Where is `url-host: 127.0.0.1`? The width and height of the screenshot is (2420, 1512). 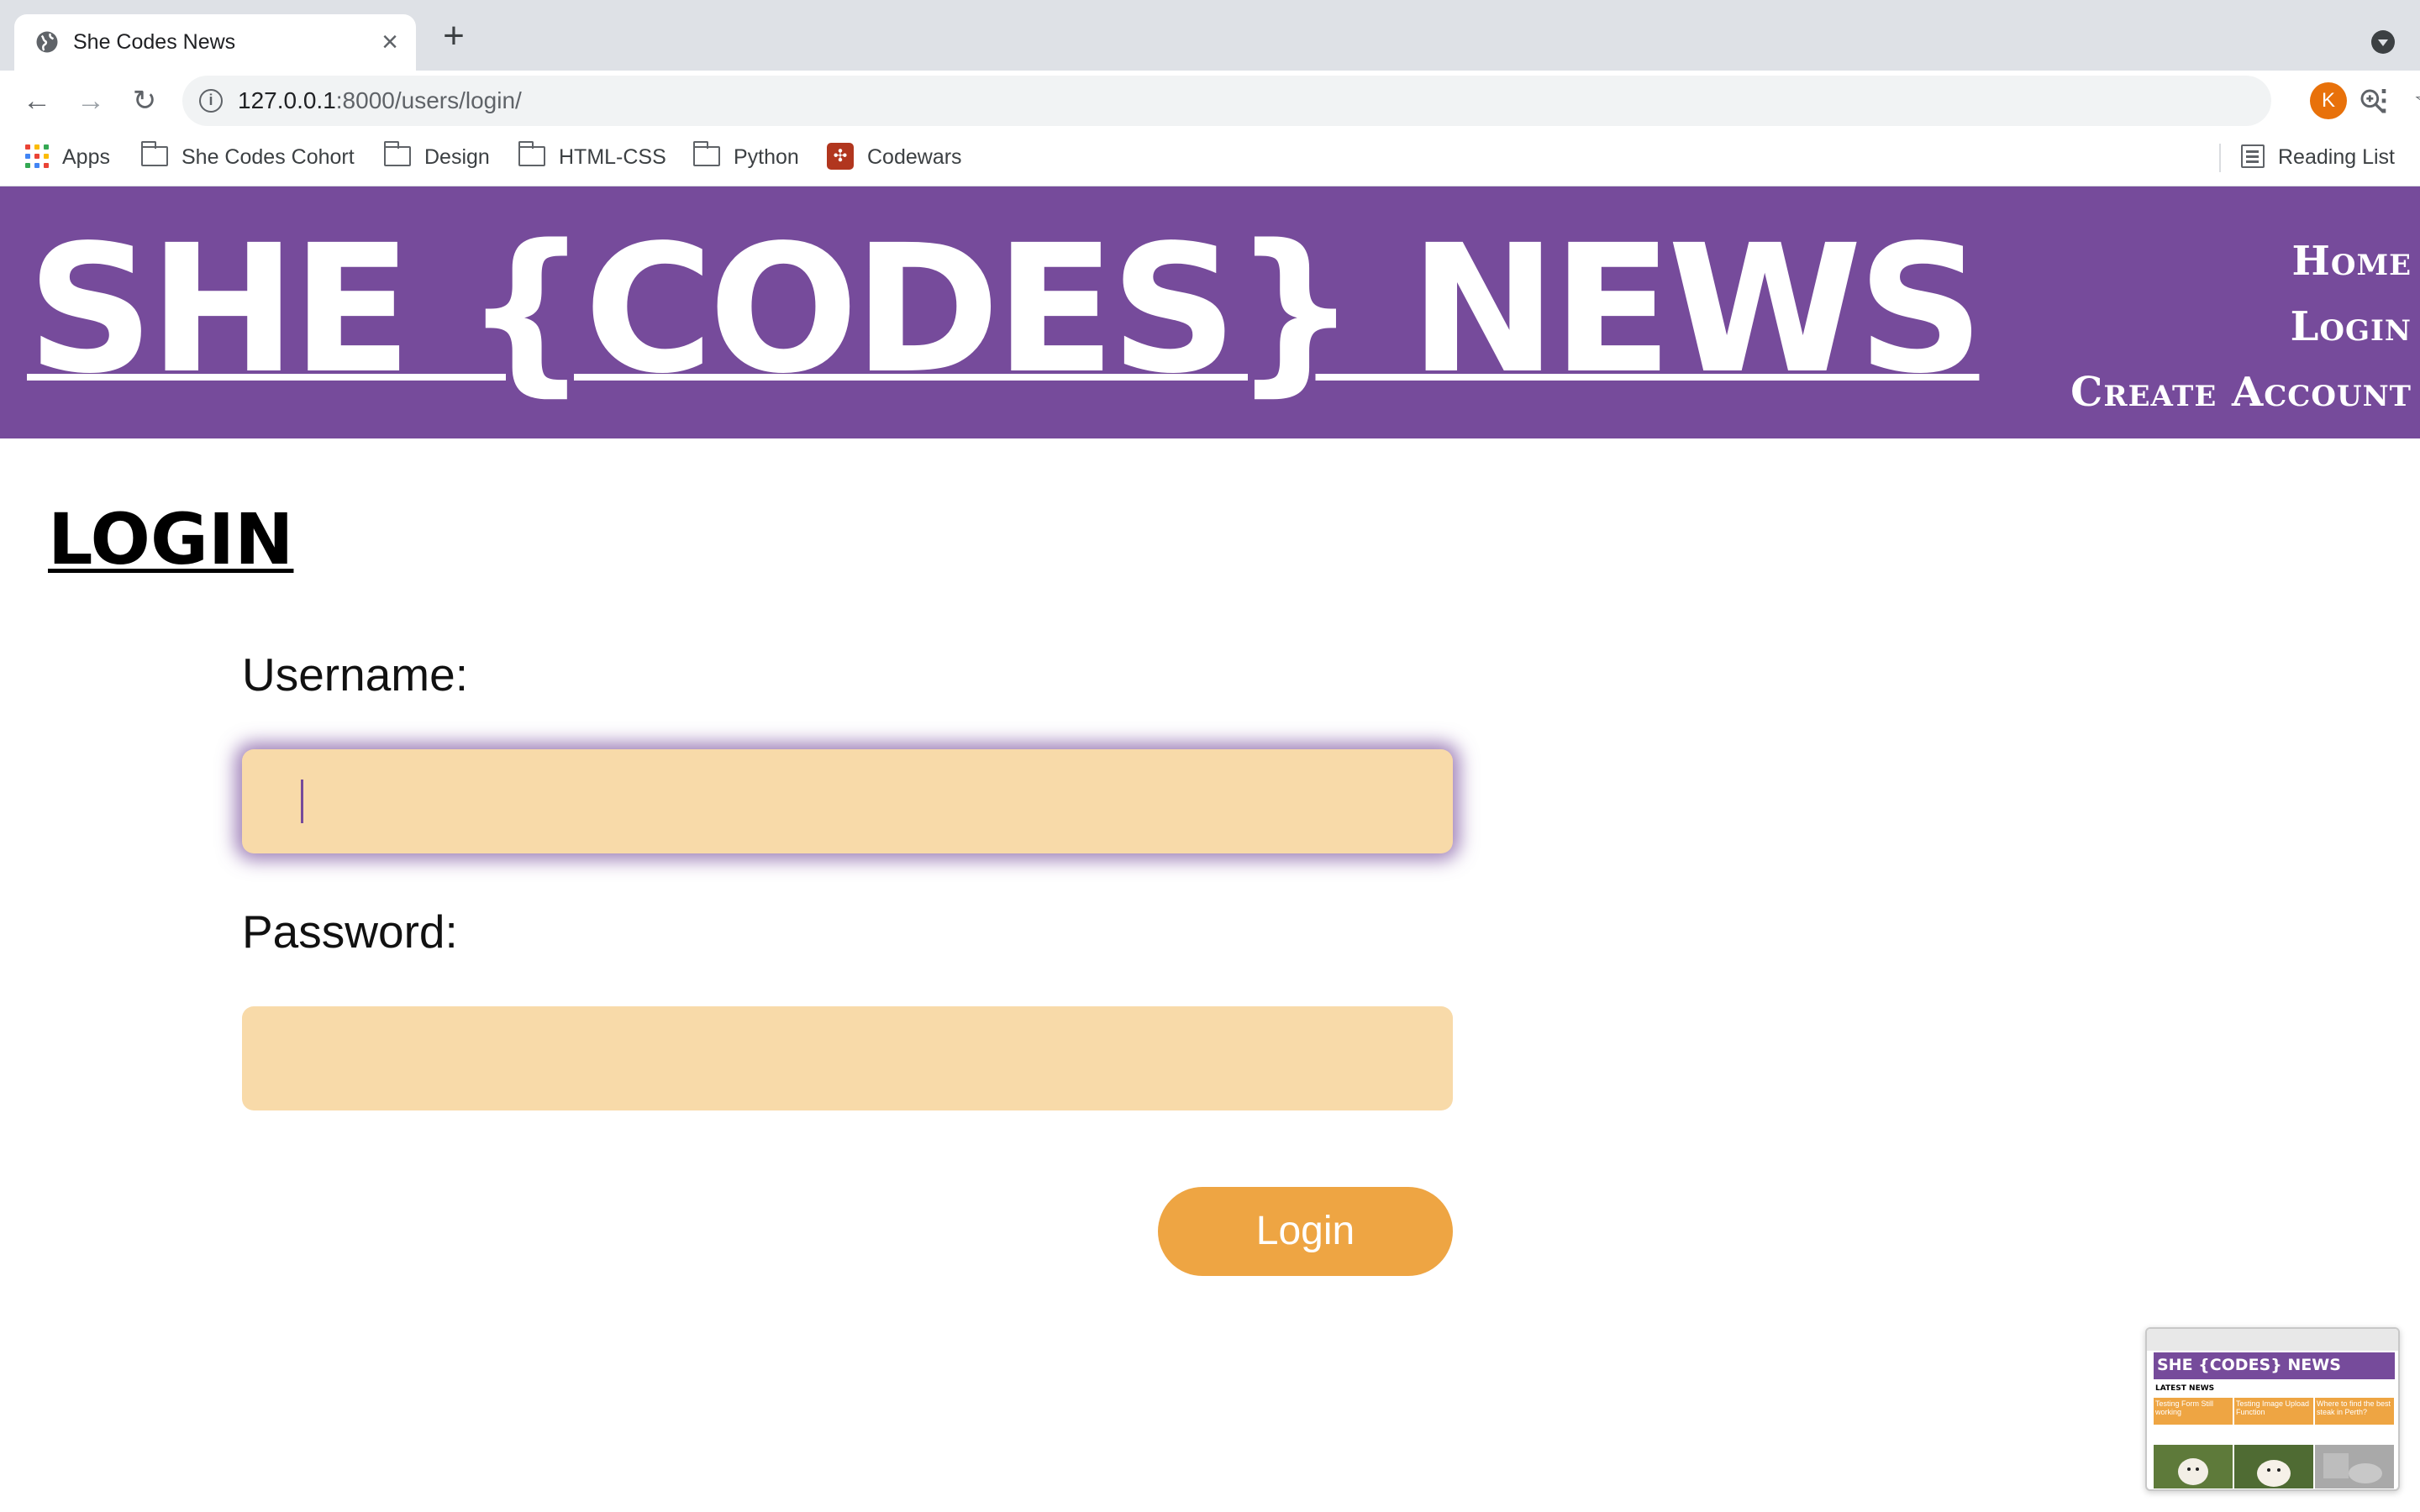 url-host: 127.0.0.1 is located at coordinates (287, 100).